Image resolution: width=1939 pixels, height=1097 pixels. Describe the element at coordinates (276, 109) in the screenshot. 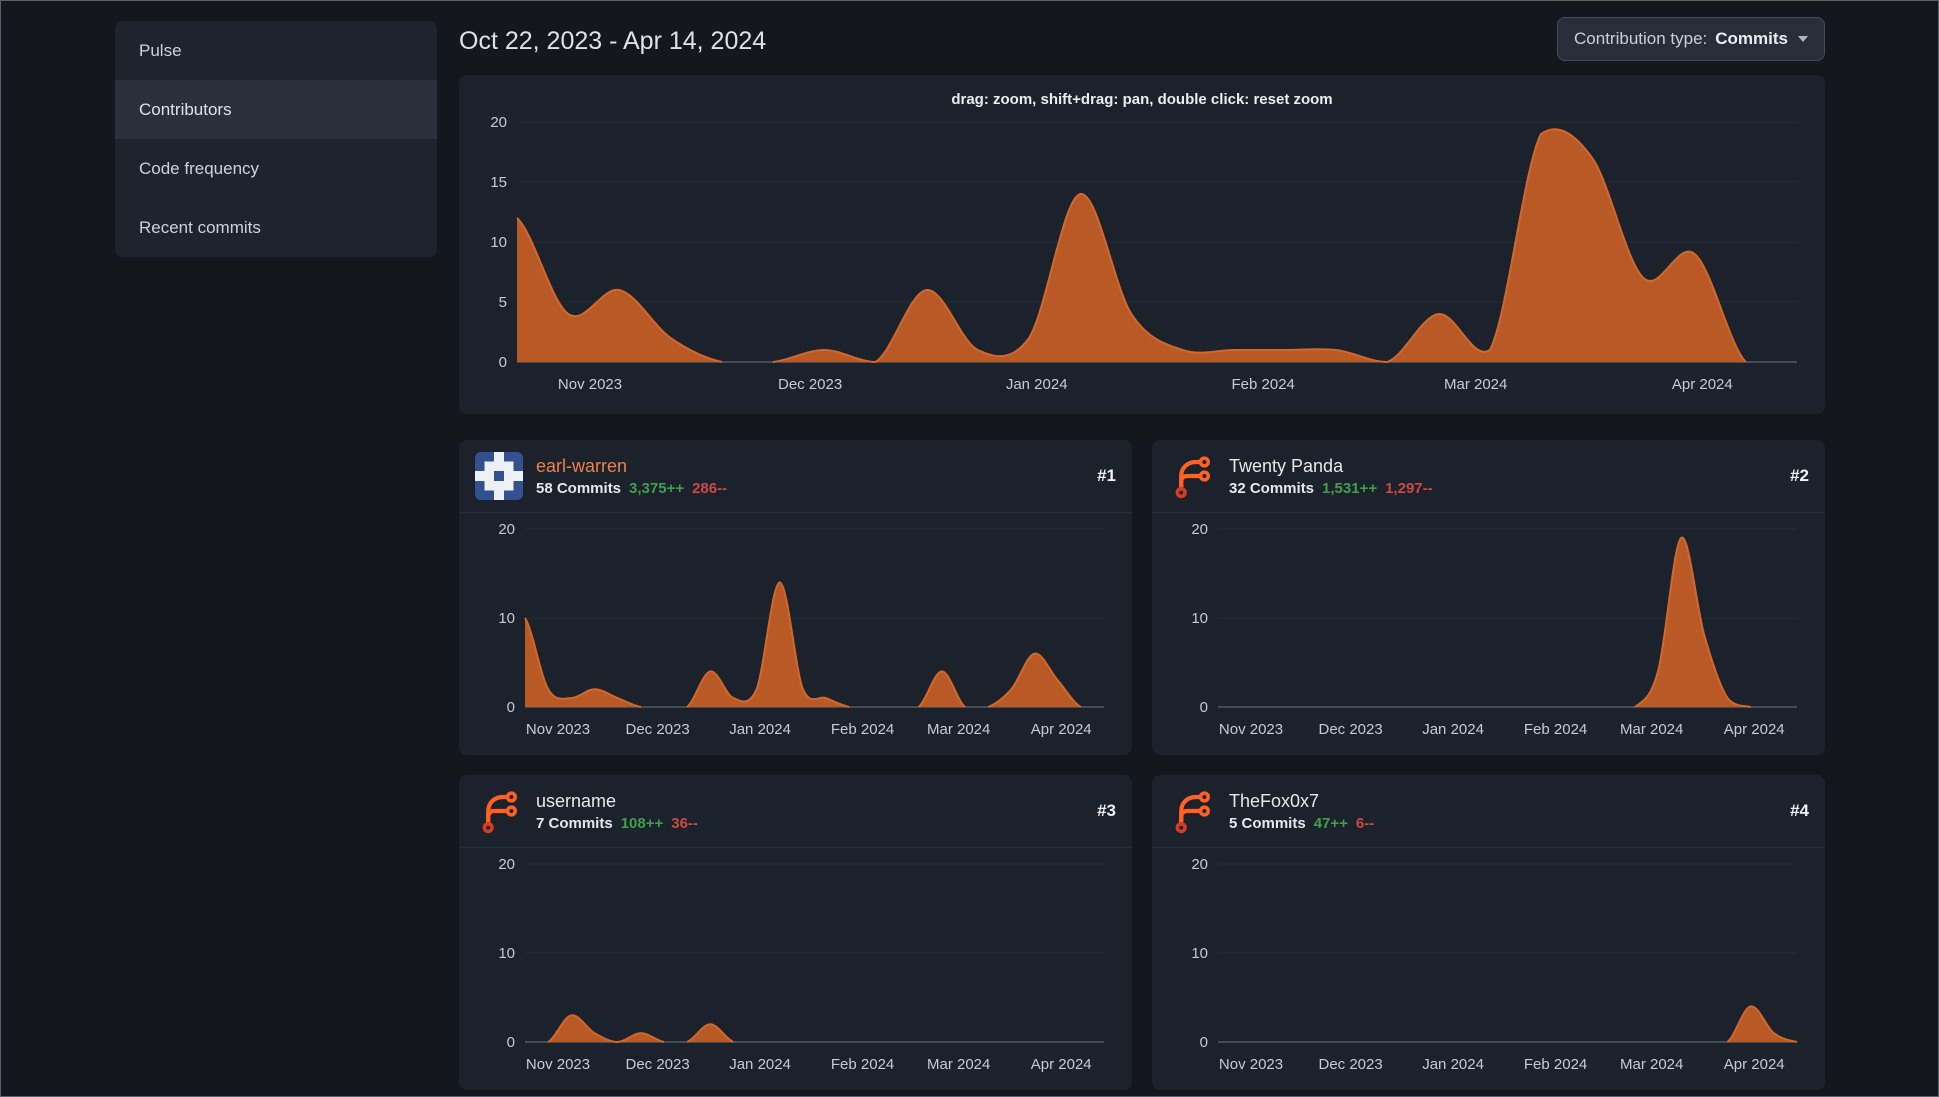

I see `sidebar-item-contributors: Contributors` at that location.